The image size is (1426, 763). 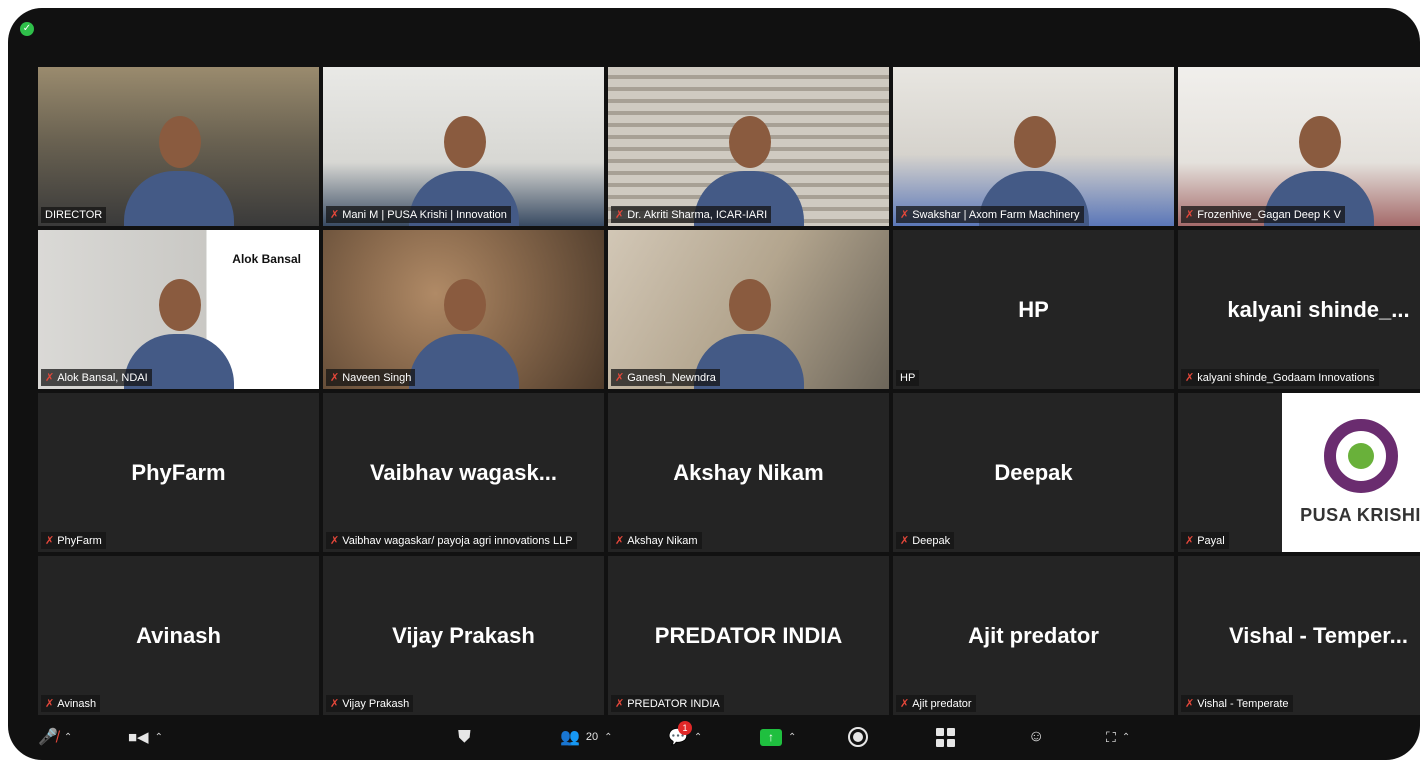 What do you see at coordinates (667, 703) in the screenshot?
I see `participant-name-label: ✗ PREDATOR INDIA` at bounding box center [667, 703].